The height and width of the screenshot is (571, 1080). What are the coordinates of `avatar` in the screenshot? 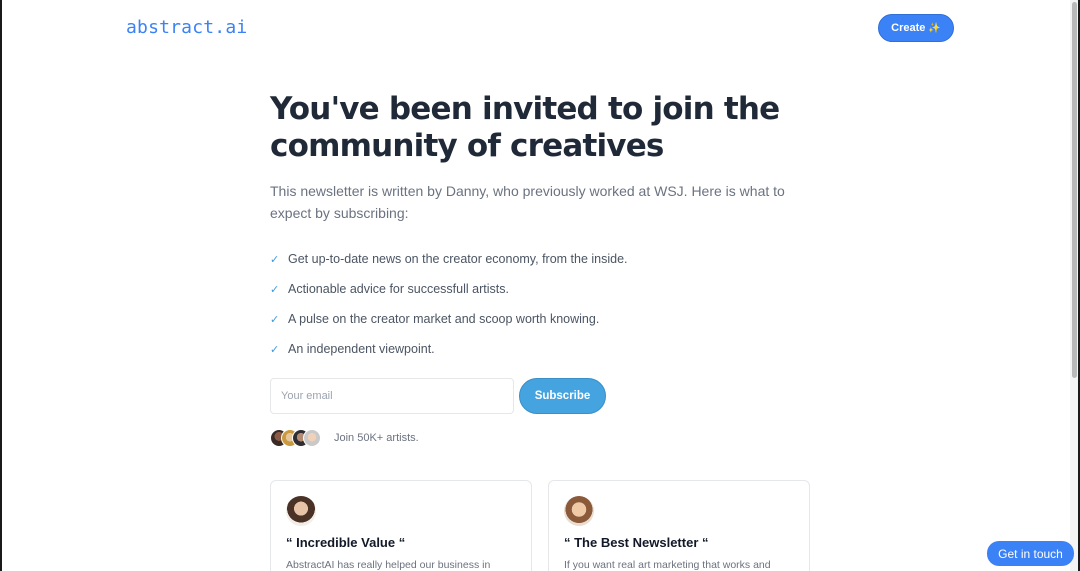 It's located at (312, 438).